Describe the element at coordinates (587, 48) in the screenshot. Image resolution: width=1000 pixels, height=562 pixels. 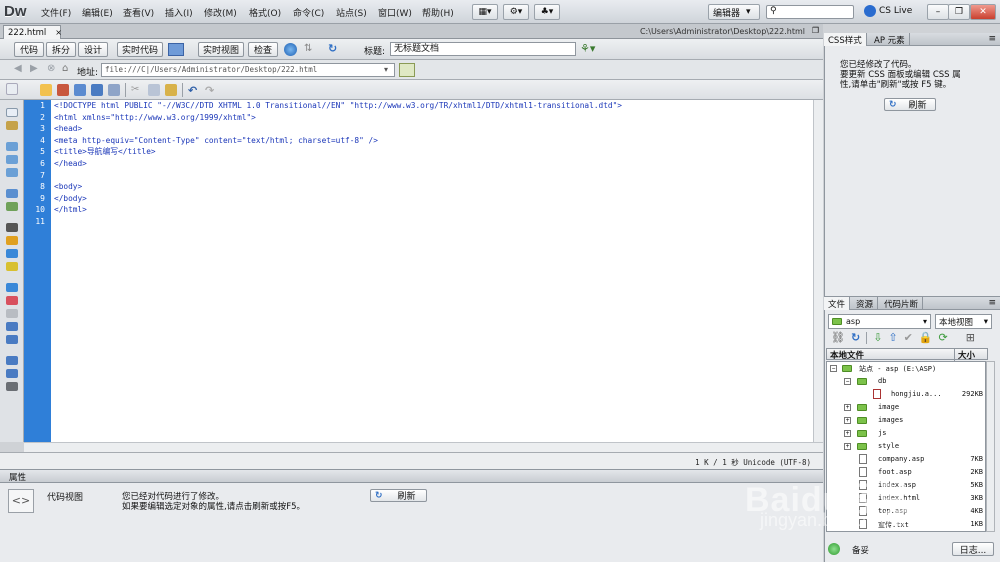
I see `file-tree-icon: ⚘▾` at that location.